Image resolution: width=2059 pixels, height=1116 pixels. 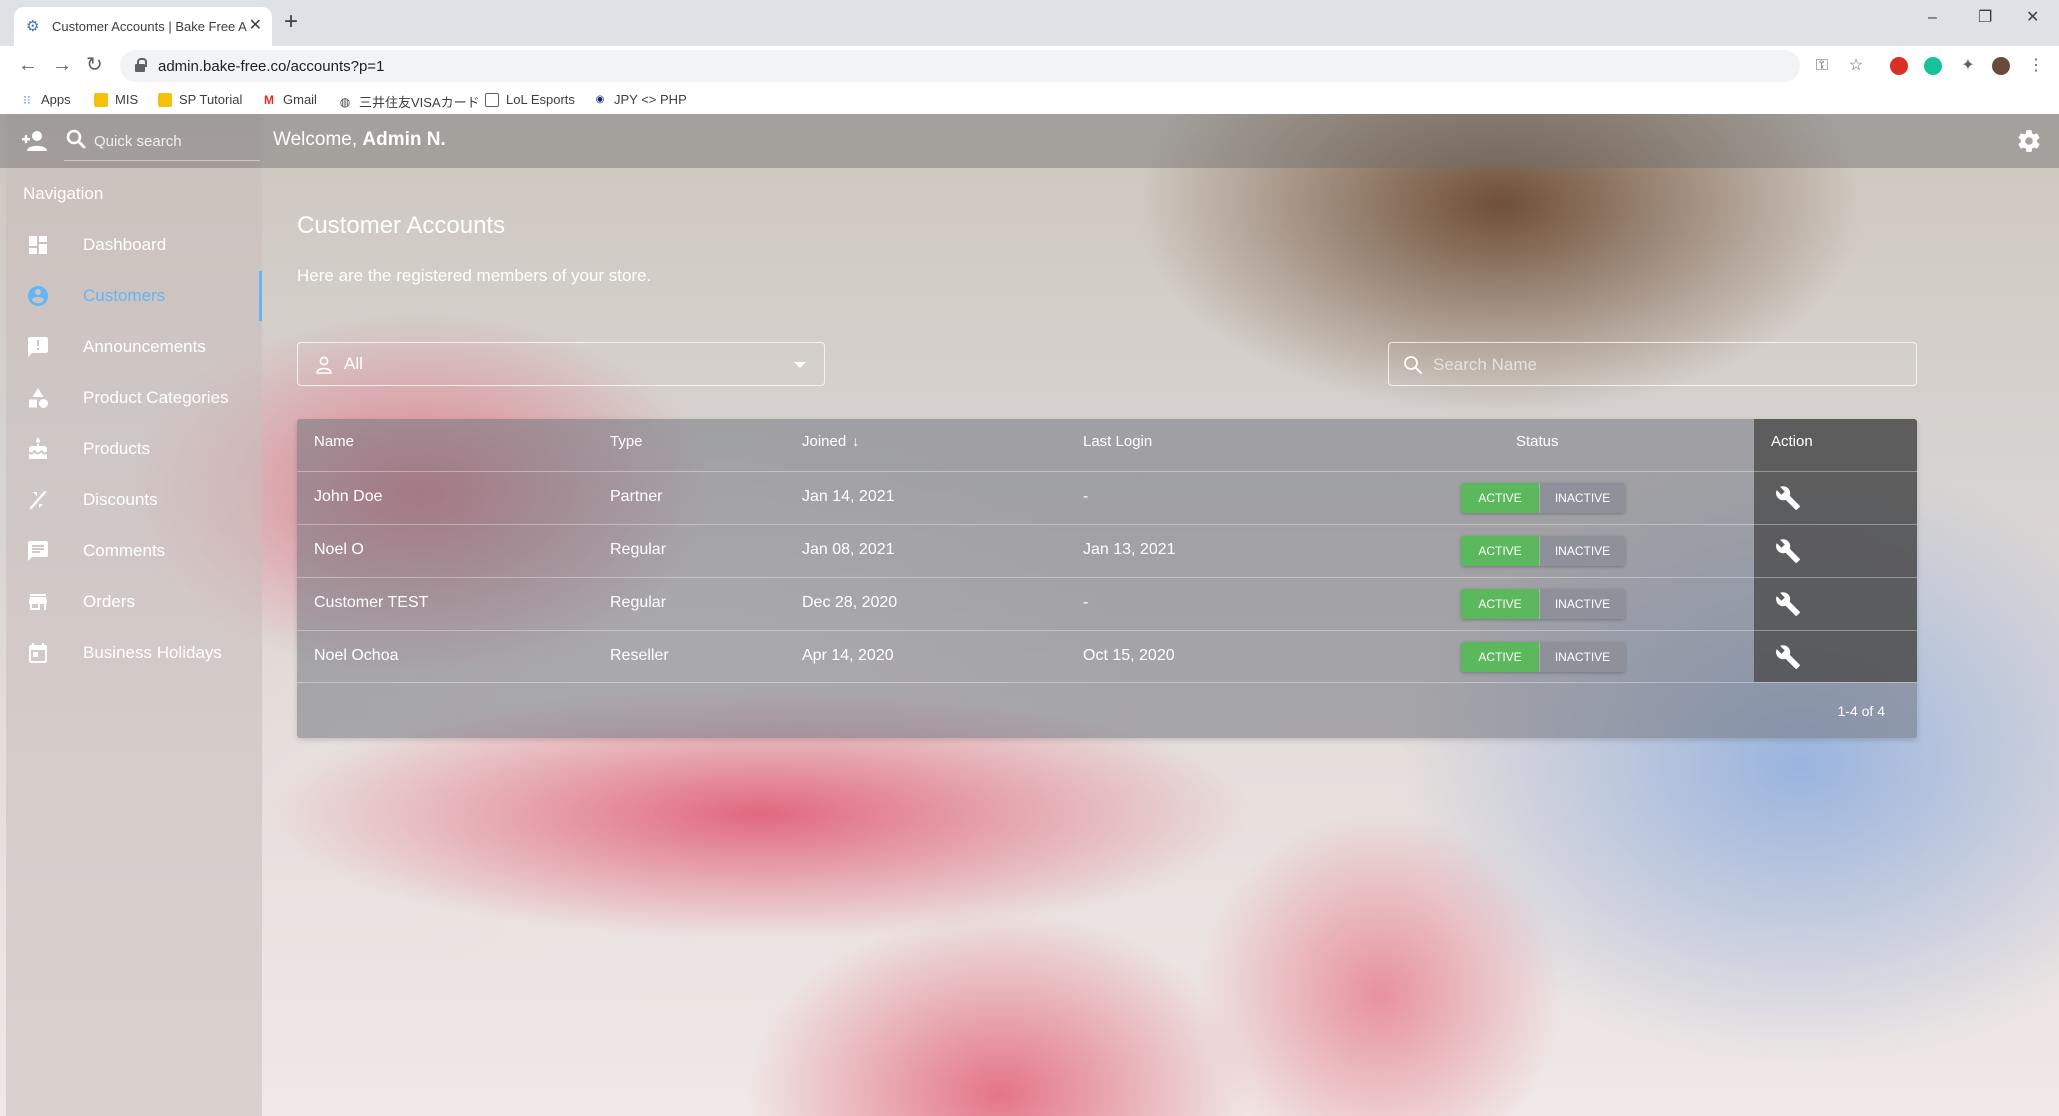 What do you see at coordinates (371, 602) in the screenshot?
I see `cell-name: Customer TEST` at bounding box center [371, 602].